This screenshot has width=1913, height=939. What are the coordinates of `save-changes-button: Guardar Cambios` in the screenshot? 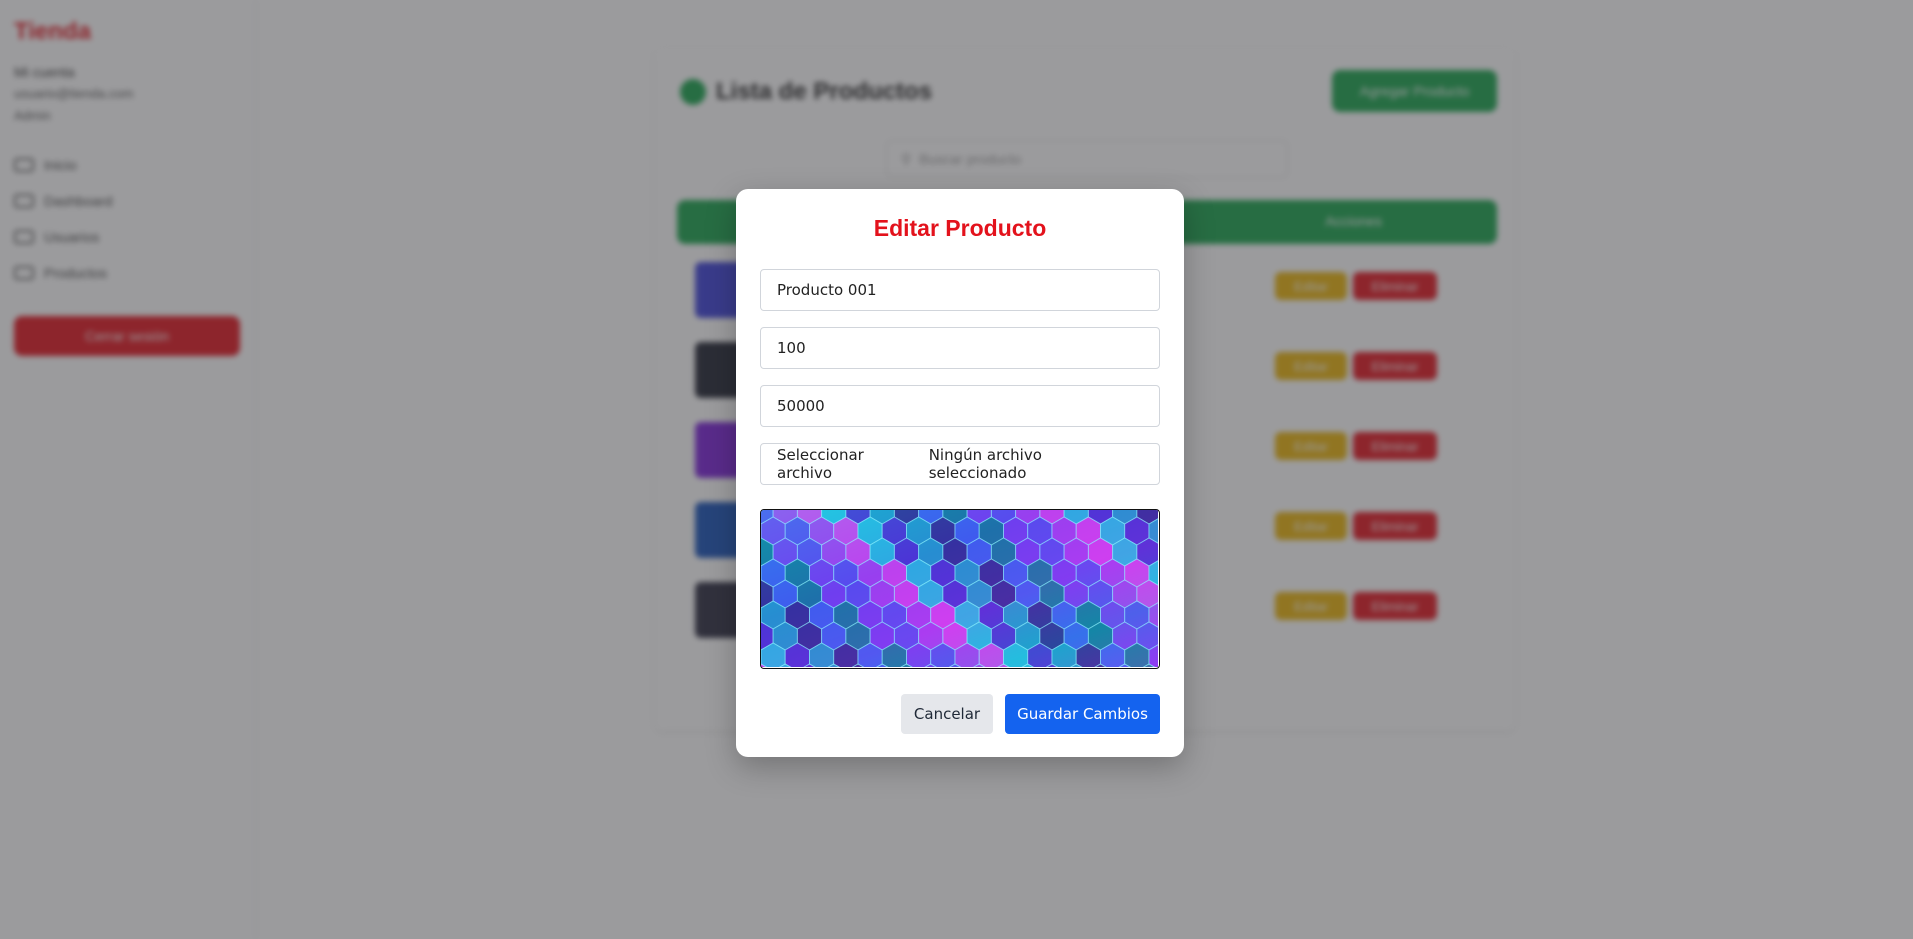 It's located at (1082, 714).